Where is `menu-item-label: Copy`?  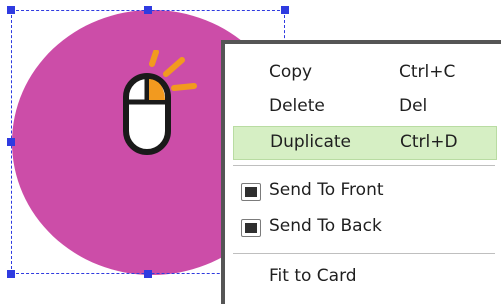
menu-item-label: Copy is located at coordinates (291, 72).